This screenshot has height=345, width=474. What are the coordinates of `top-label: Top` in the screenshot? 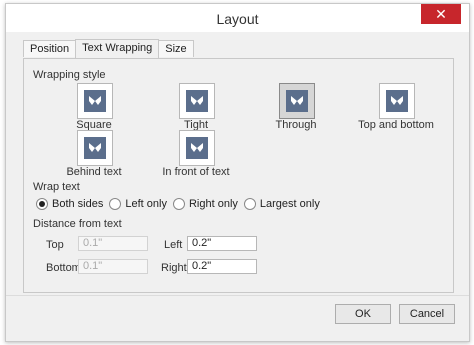 It's located at (55, 245).